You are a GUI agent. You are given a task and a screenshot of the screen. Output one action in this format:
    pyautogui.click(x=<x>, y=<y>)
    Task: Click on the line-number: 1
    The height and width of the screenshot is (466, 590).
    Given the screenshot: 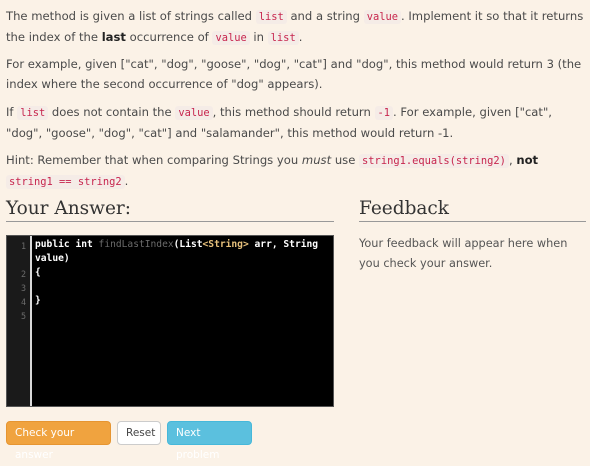 What is the action you would take?
    pyautogui.click(x=23, y=246)
    